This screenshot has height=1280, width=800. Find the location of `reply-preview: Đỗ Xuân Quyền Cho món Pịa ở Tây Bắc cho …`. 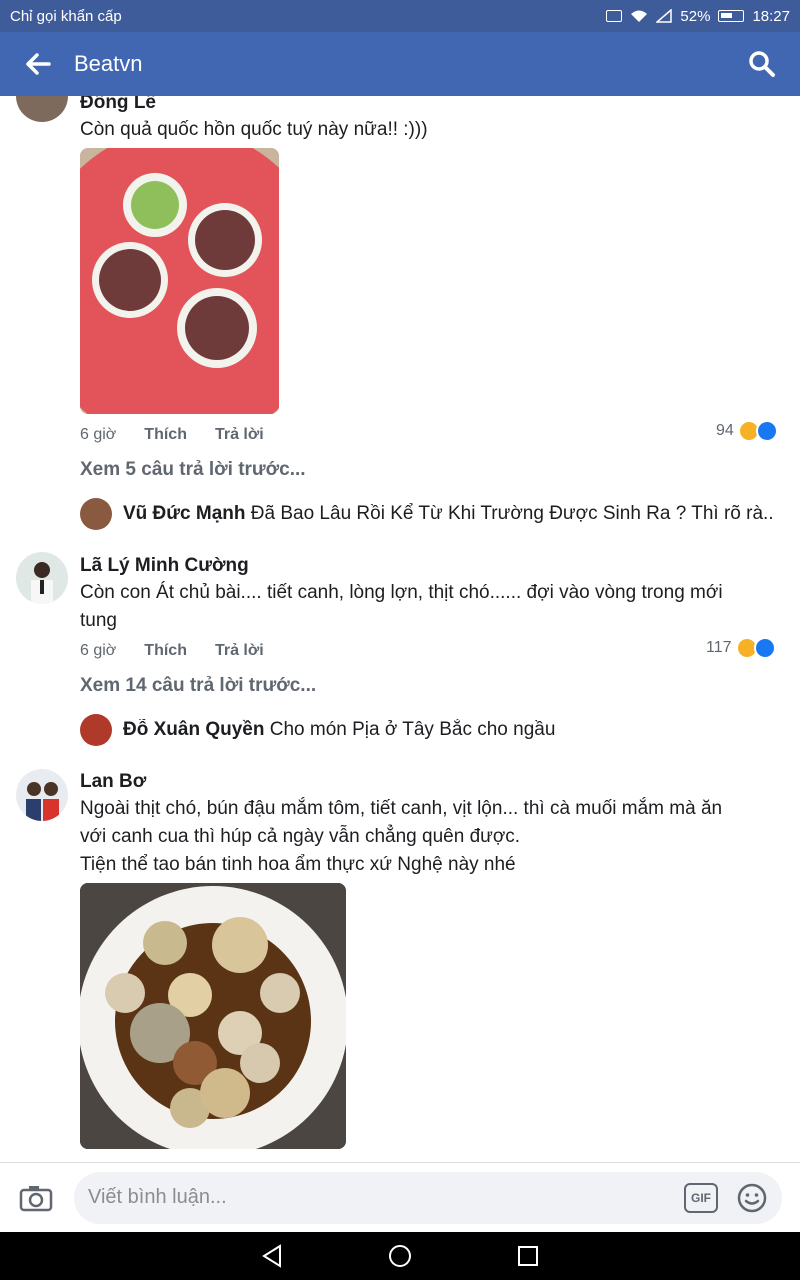

reply-preview: Đỗ Xuân Quyền Cho món Pịa ở Tây Bắc cho … is located at coordinates (448, 730).